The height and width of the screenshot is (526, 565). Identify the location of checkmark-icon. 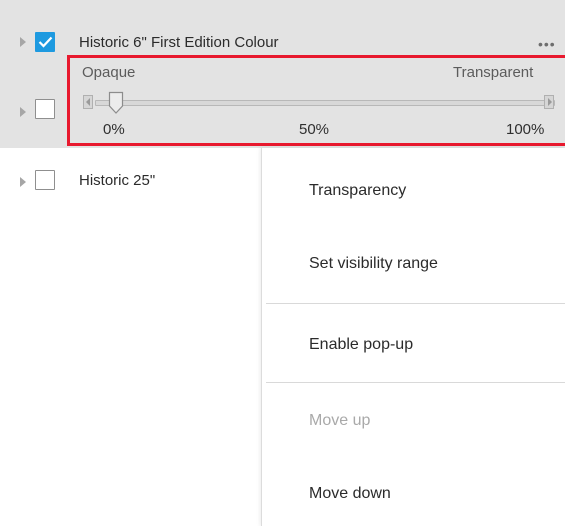
(45, 42).